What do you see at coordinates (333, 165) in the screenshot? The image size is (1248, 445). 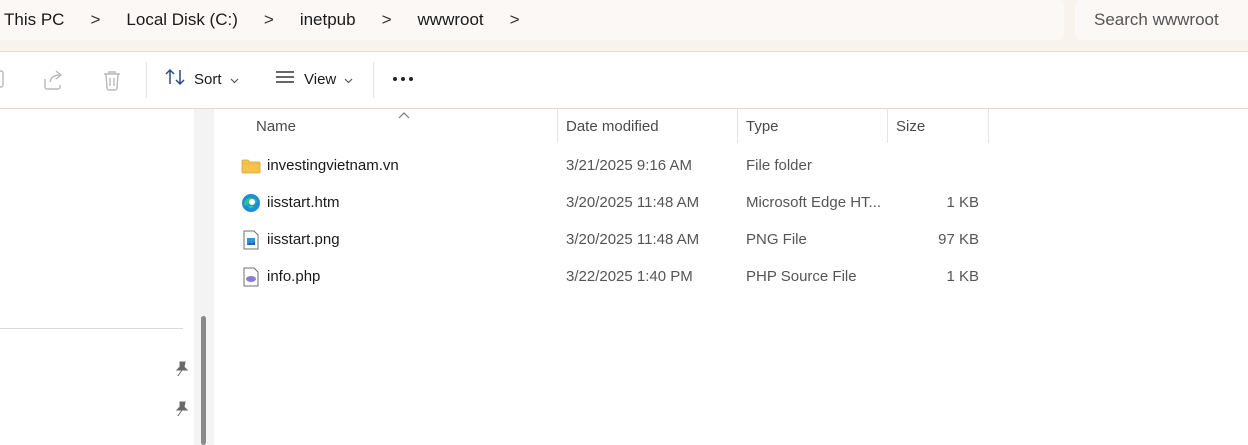 I see `file-name: investingvietnam.vn` at bounding box center [333, 165].